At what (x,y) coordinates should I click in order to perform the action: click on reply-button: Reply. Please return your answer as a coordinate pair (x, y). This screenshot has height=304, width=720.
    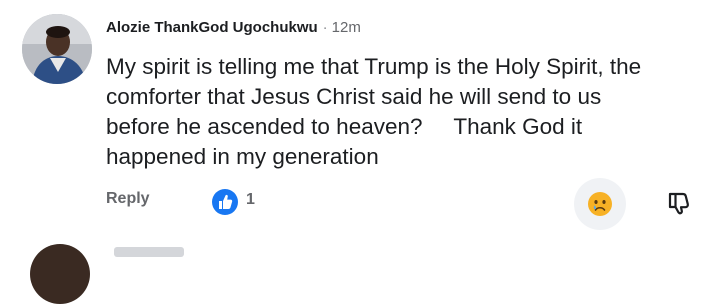
    Looking at the image, I should click on (128, 199).